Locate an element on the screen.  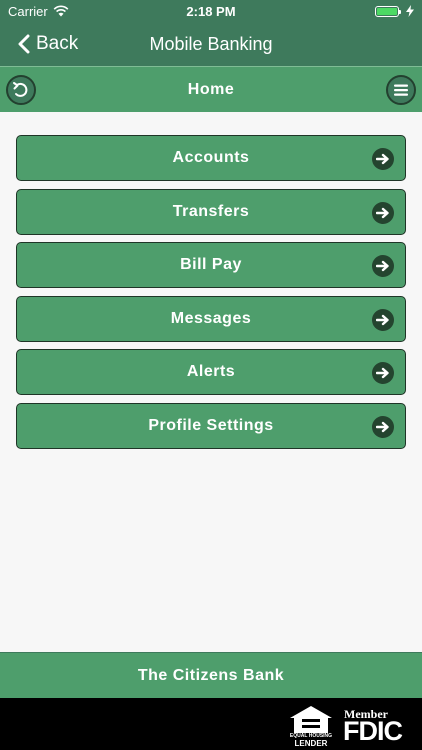
menu-item-label: Profile Settings is located at coordinates (211, 425).